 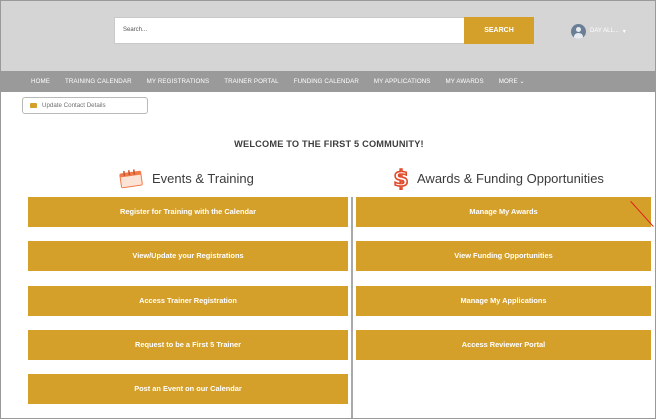 I want to click on request-first5-trainer-button: Request to be a First 5 Trainer, so click(x=188, y=345).